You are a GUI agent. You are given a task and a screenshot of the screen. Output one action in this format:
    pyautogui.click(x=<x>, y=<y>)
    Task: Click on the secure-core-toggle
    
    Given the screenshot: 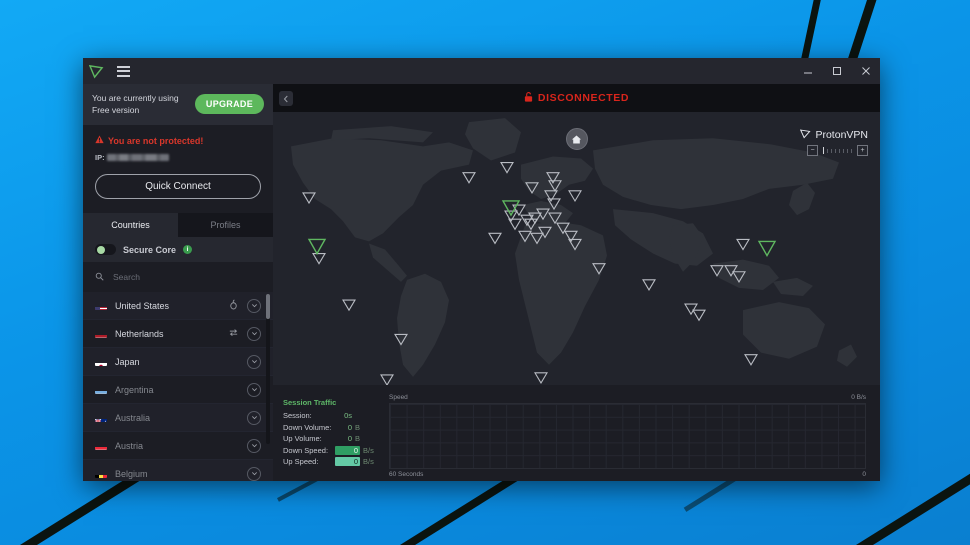 What is the action you would take?
    pyautogui.click(x=105, y=250)
    